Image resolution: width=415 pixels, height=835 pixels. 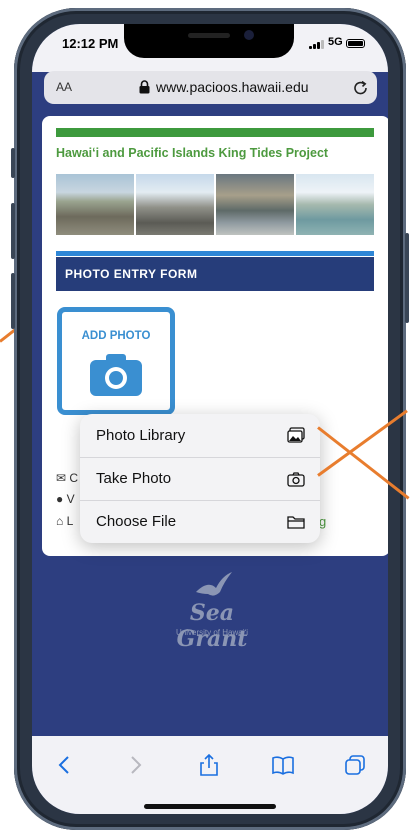 What do you see at coordinates (60, 499) in the screenshot?
I see `globe-icon: ●` at bounding box center [60, 499].